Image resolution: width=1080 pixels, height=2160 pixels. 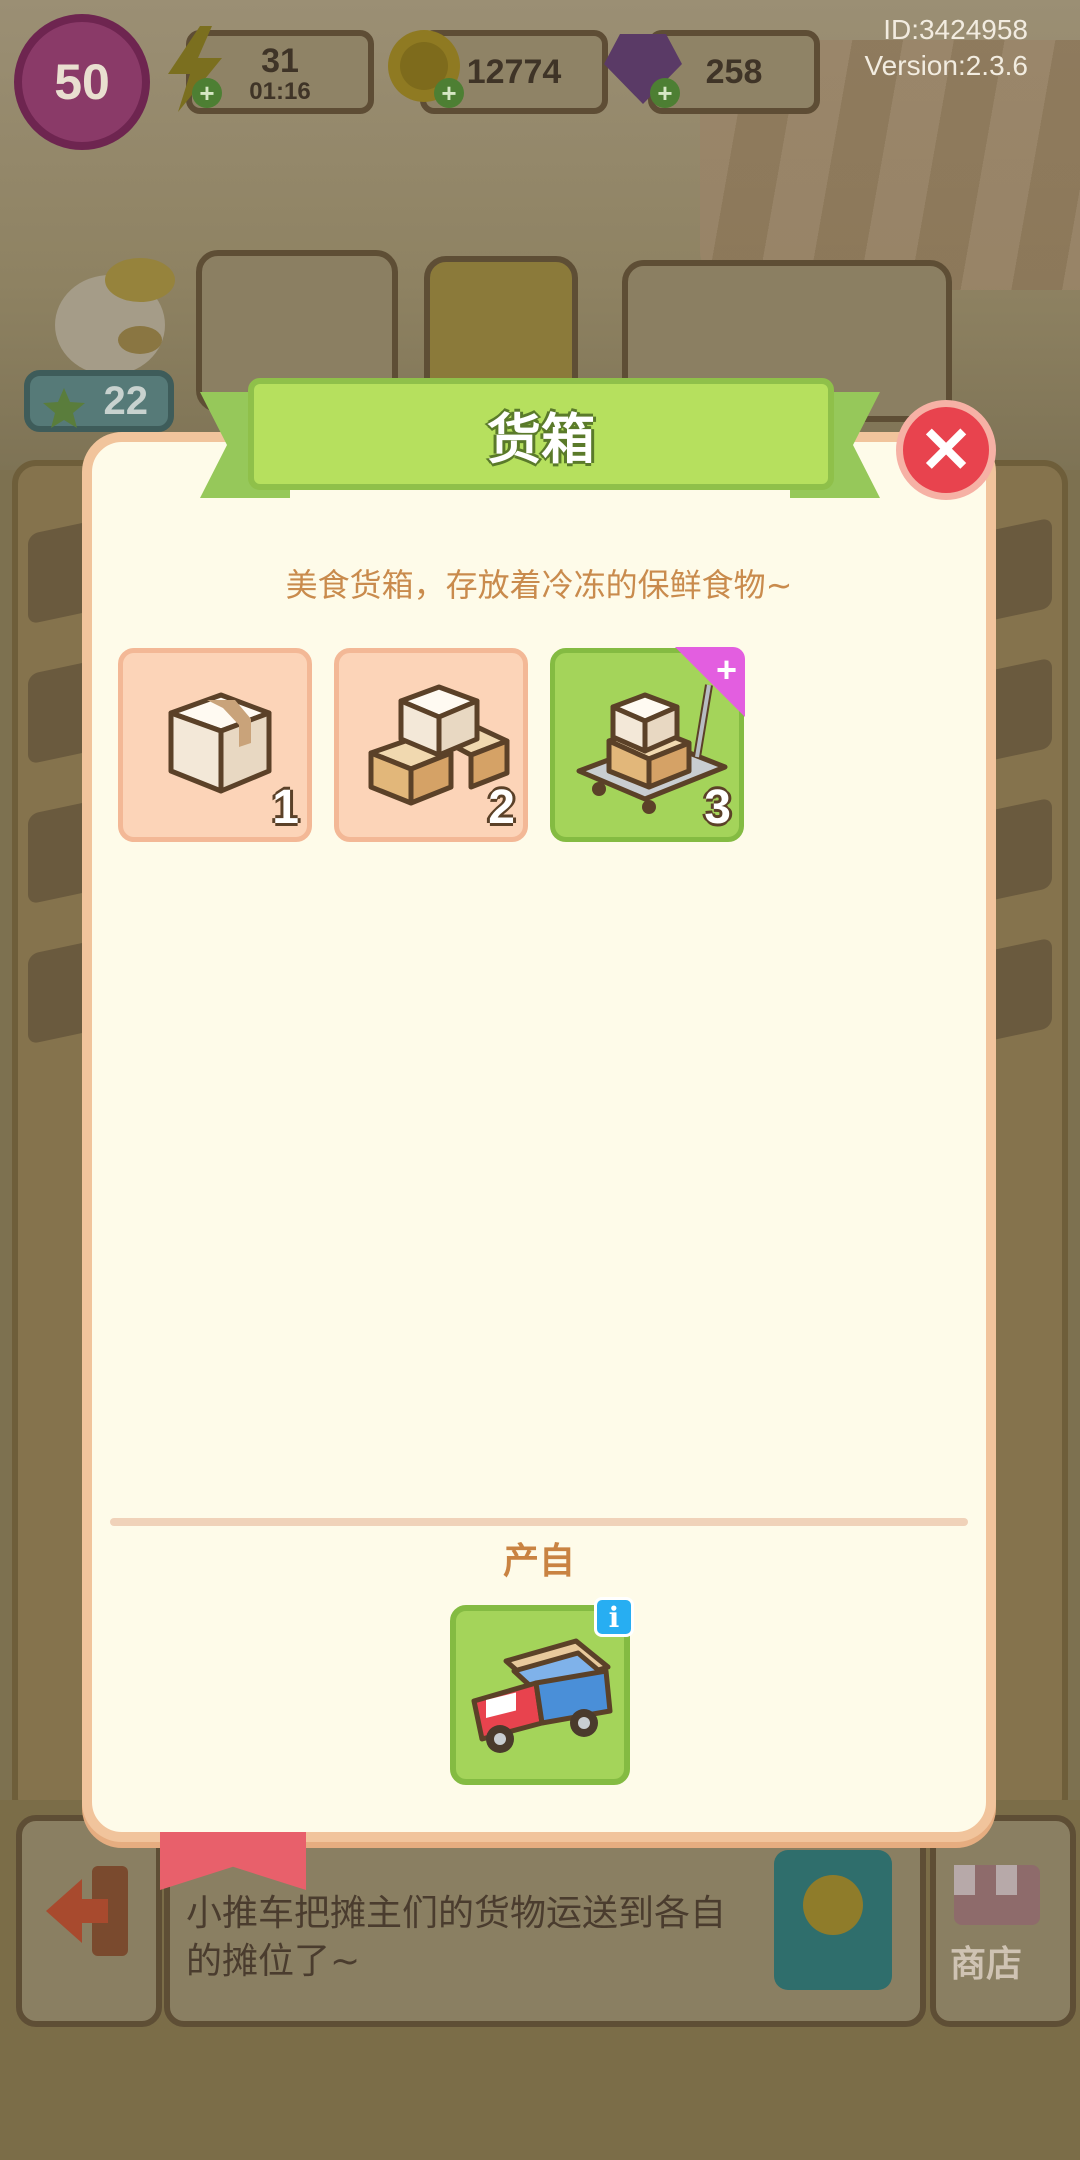 What do you see at coordinates (946, 48) in the screenshot?
I see `build-info: ID:3424958 Version:2.3.6` at bounding box center [946, 48].